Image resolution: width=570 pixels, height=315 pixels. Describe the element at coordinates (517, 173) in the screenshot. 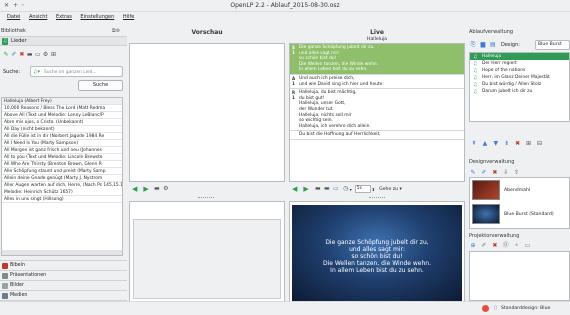

I see `export-theme-icon: ⇧` at that location.